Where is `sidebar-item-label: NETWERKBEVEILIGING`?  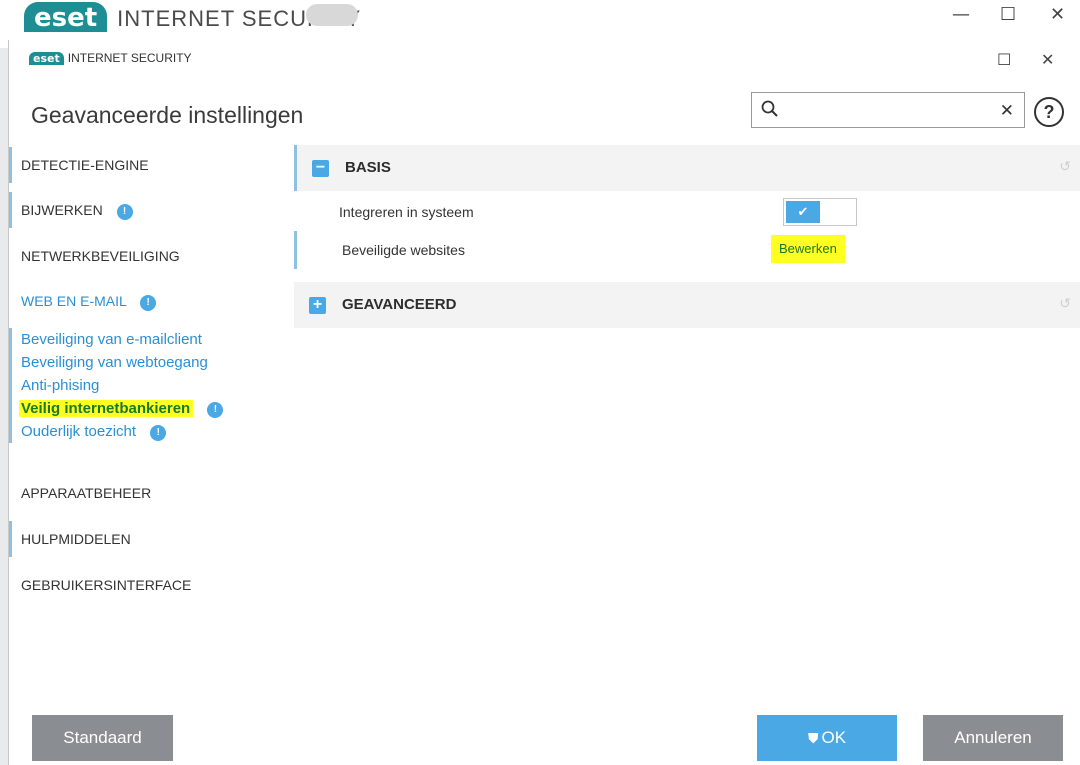
sidebar-item-label: NETWERKBEVEILIGING is located at coordinates (100, 256).